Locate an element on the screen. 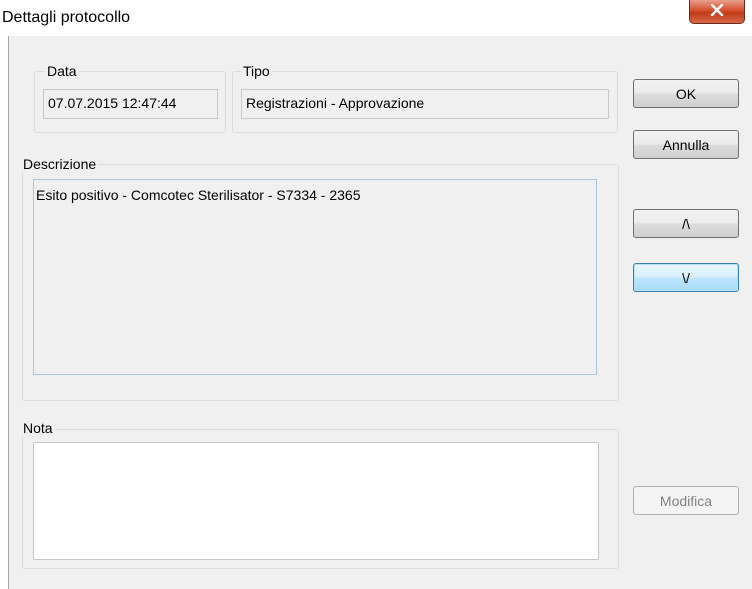 The width and height of the screenshot is (752, 589). title-bar: Dettagli protocollo is located at coordinates (376, 18).